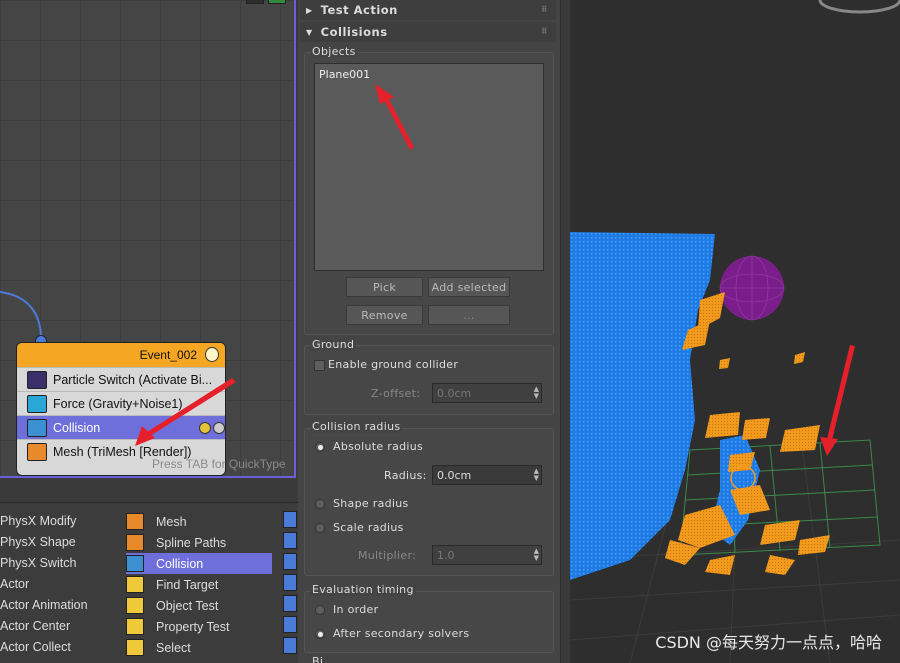 Image resolution: width=900 pixels, height=663 pixels. What do you see at coordinates (384, 315) in the screenshot?
I see `remove-button: Remove` at bounding box center [384, 315].